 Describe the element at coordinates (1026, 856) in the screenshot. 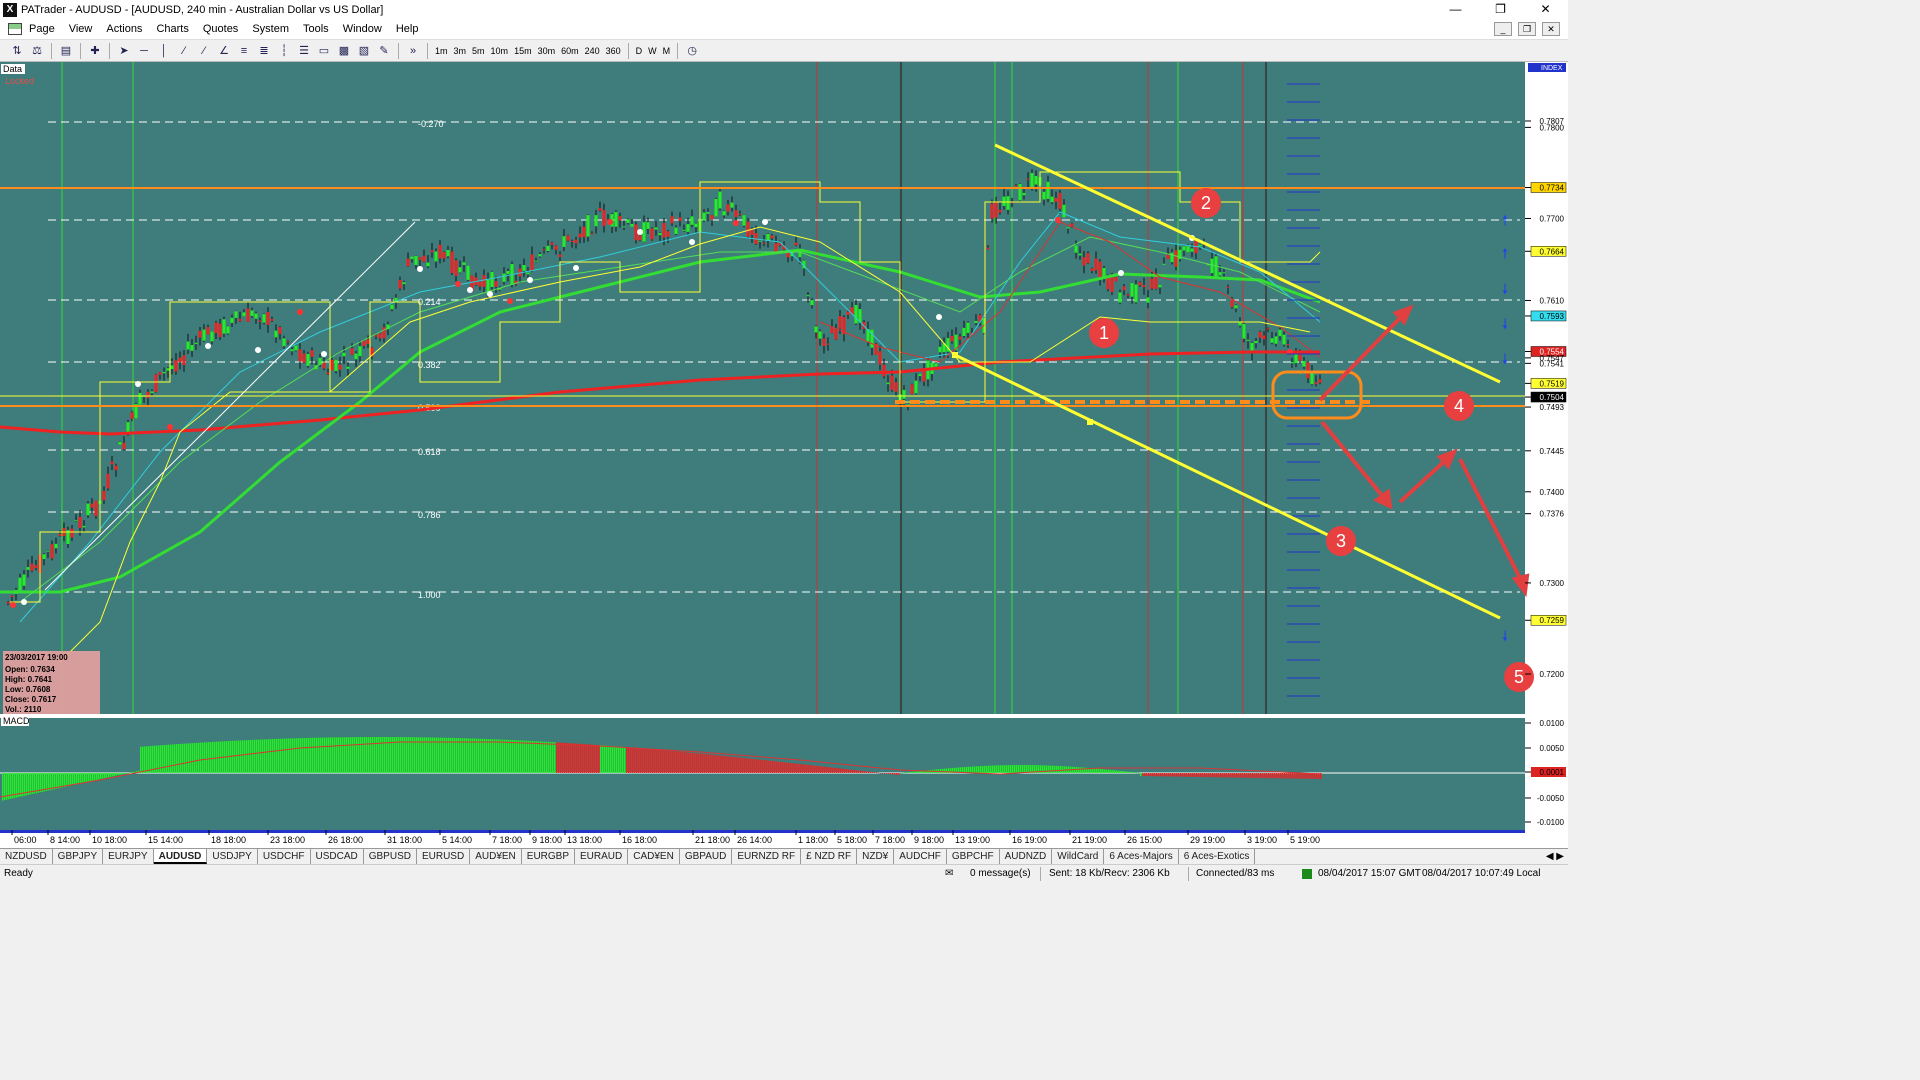

I see `tab-audnzd: AUDNZD` at that location.